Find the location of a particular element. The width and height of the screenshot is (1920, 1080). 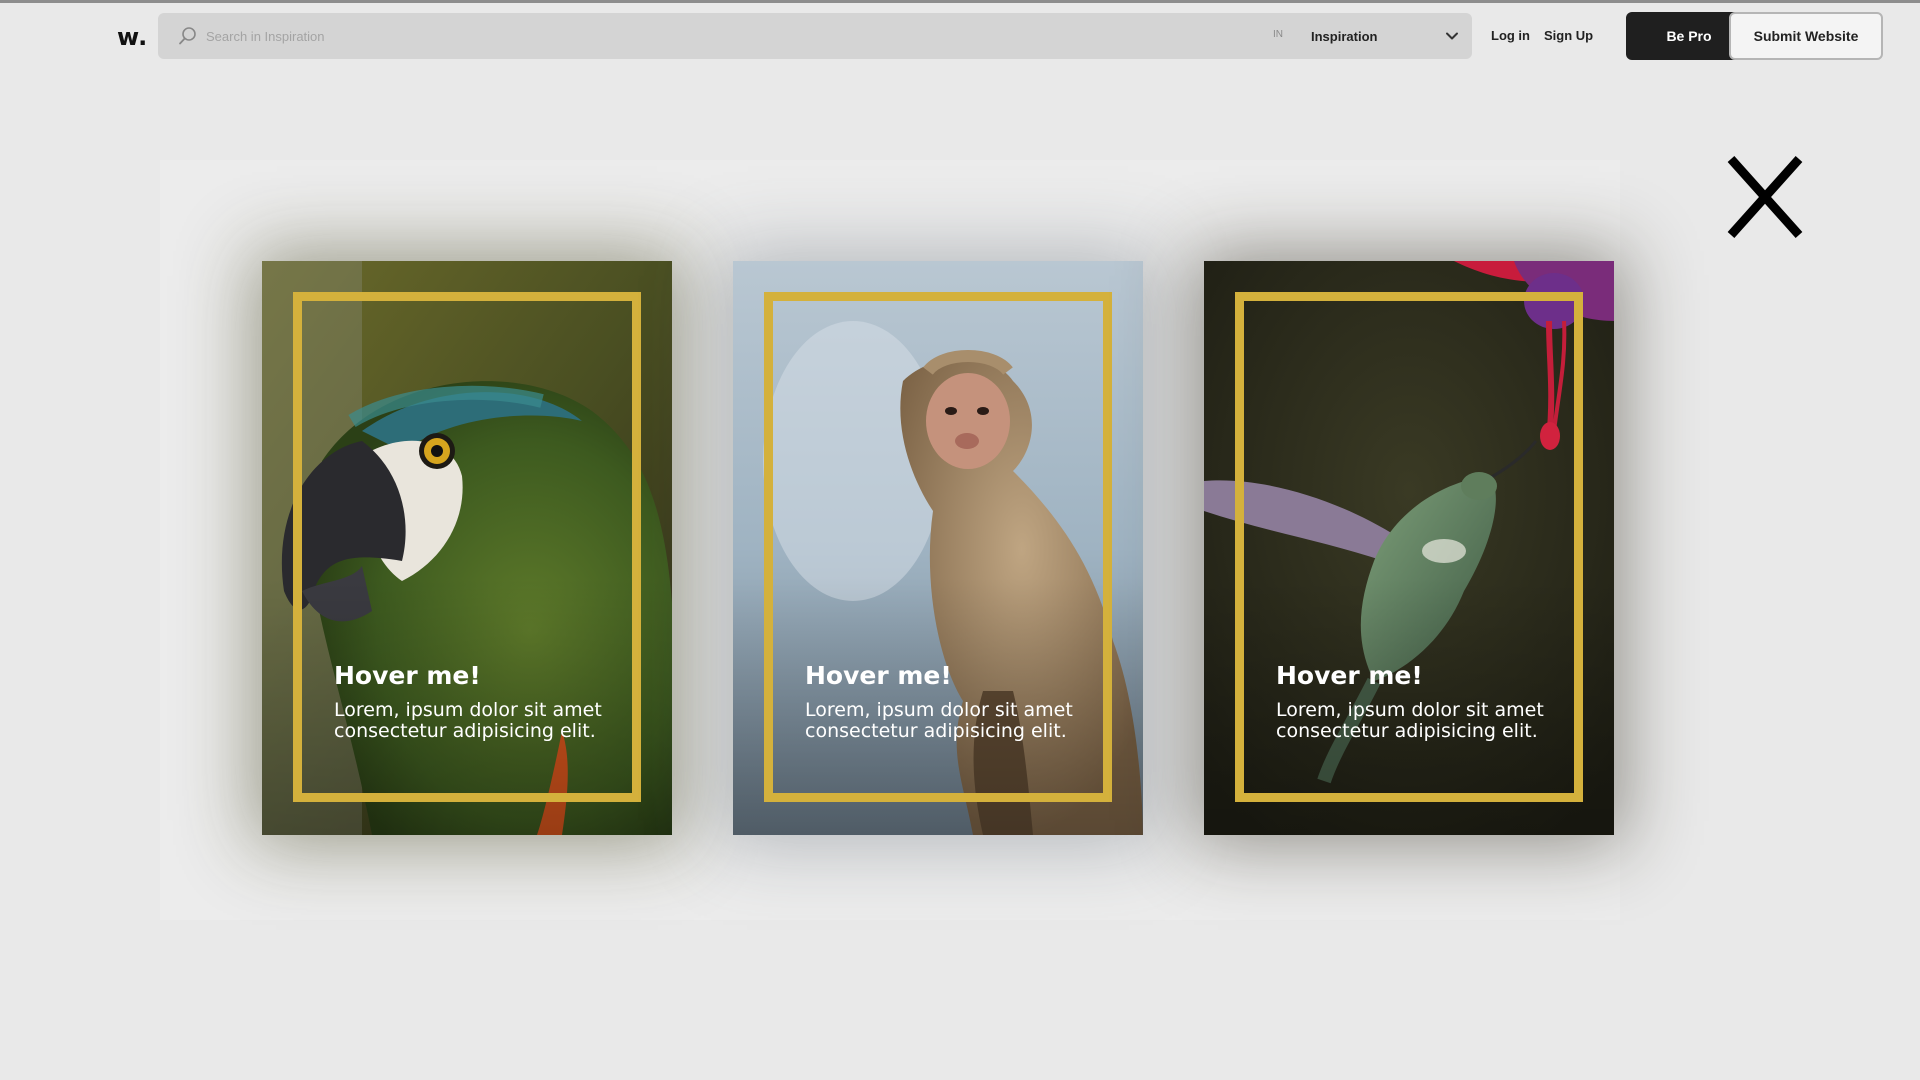

chevron-down-icon is located at coordinates (1452, 36).